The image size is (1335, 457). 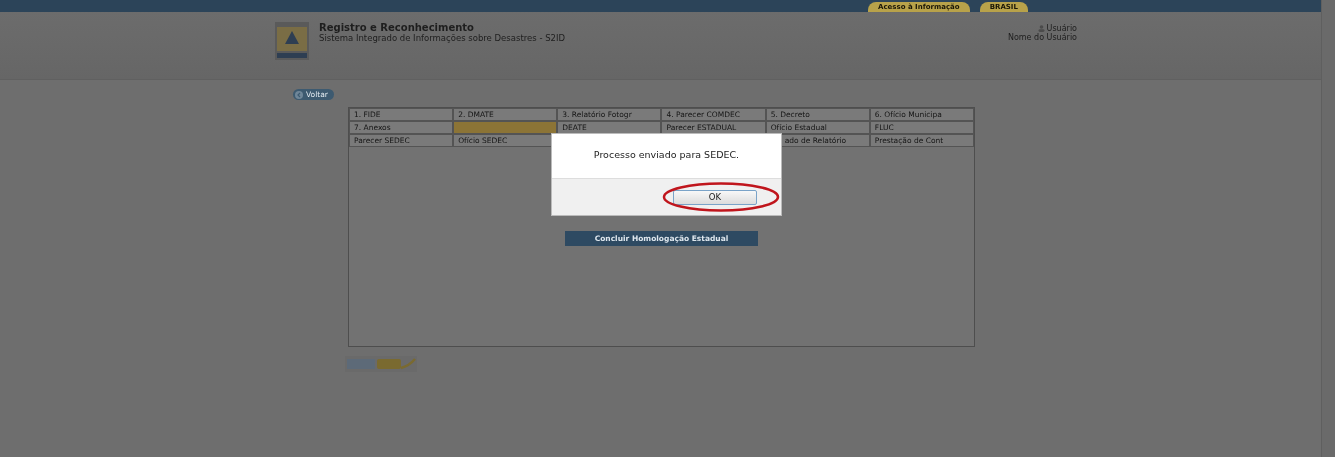 I want to click on ok-button: OK, so click(x=715, y=197).